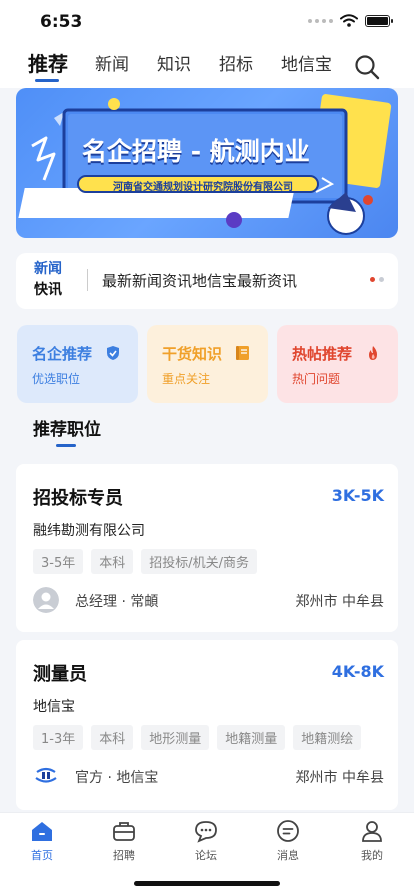  What do you see at coordinates (117, 602) in the screenshot?
I see `job-poster: 总经理 · 常頔` at bounding box center [117, 602].